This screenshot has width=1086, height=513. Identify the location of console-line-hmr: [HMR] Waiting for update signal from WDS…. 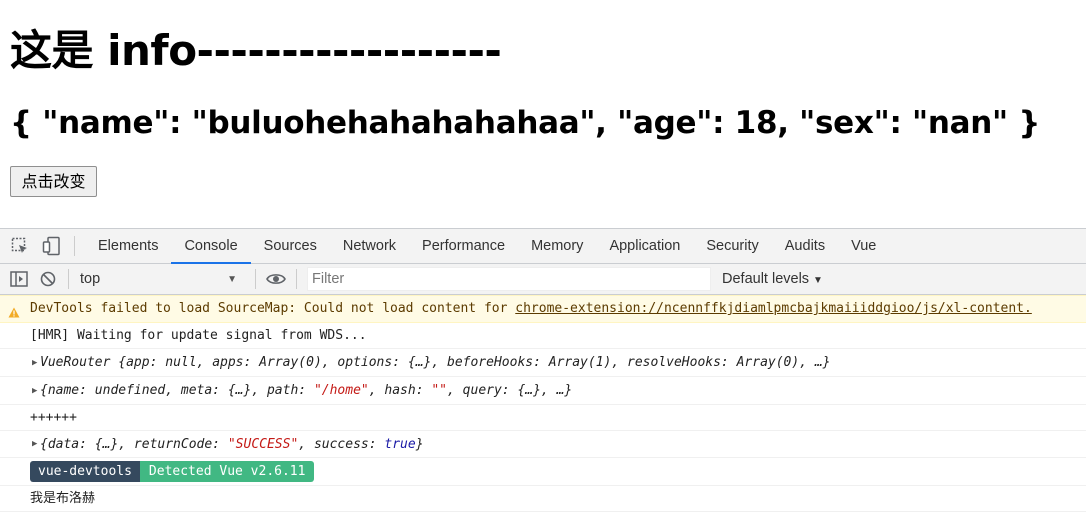
(543, 336).